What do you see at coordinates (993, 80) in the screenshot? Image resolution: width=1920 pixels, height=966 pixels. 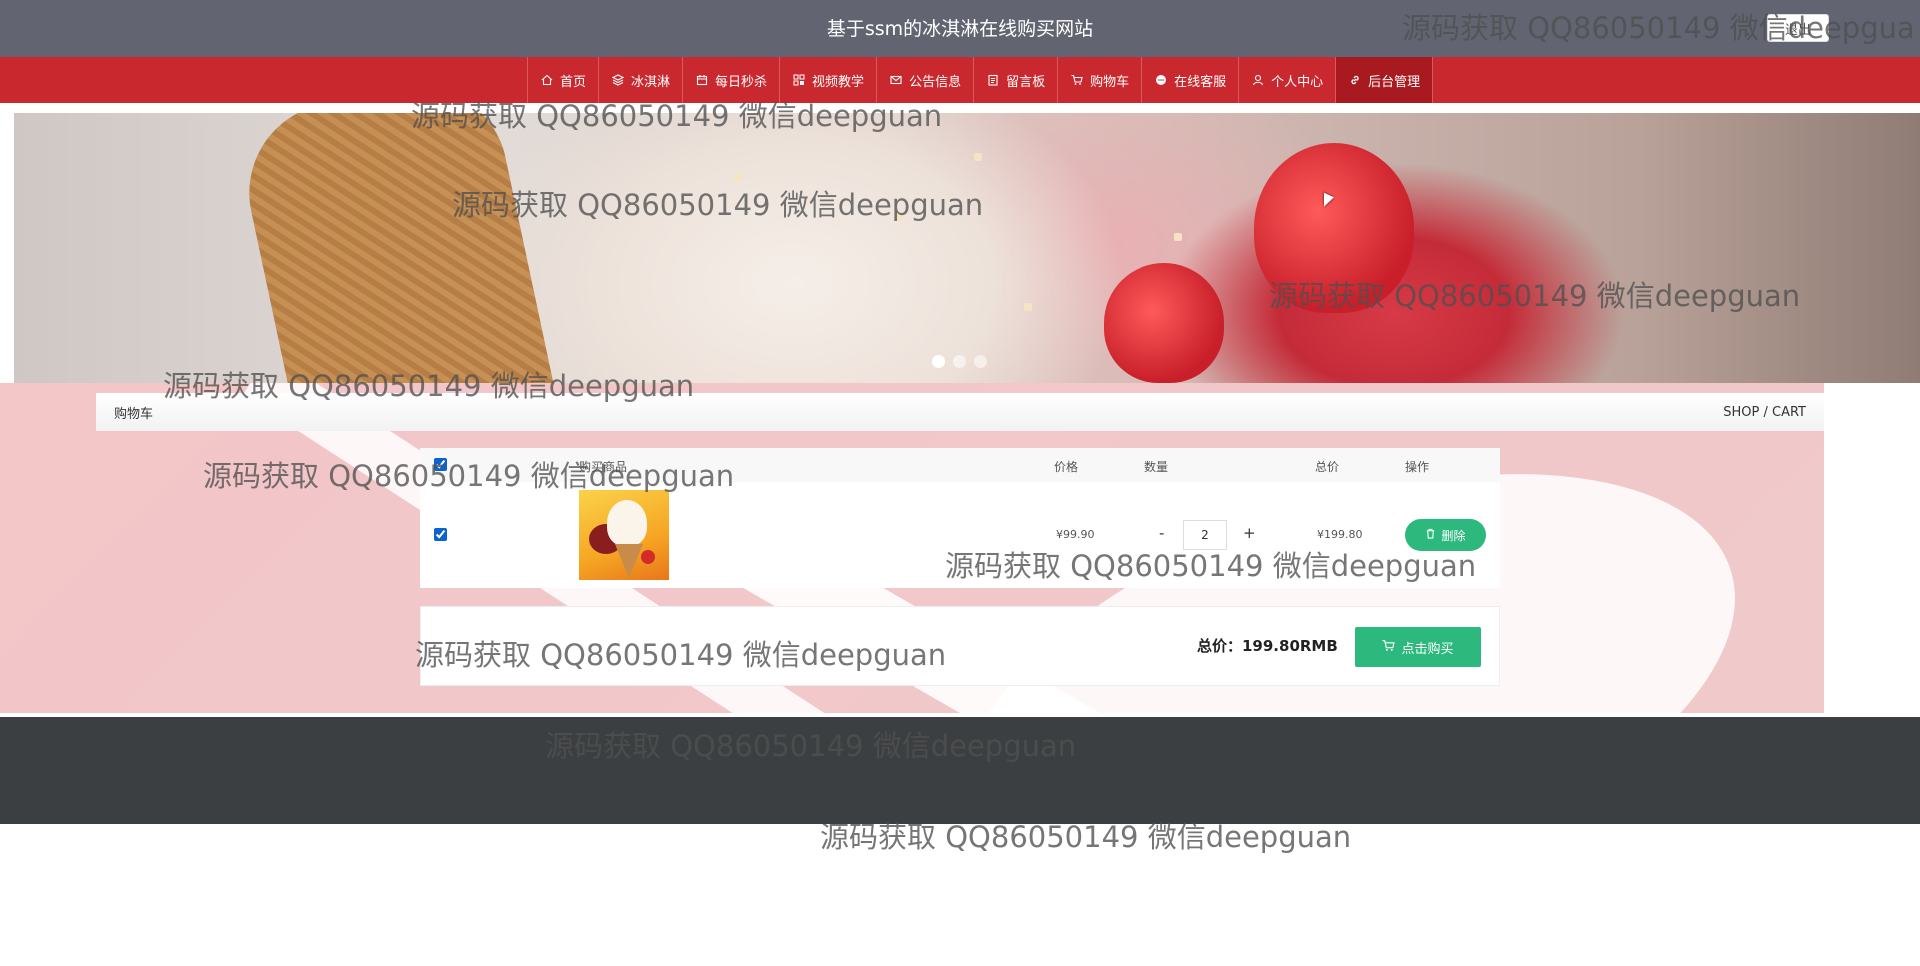 I see `clipboard-icon` at bounding box center [993, 80].